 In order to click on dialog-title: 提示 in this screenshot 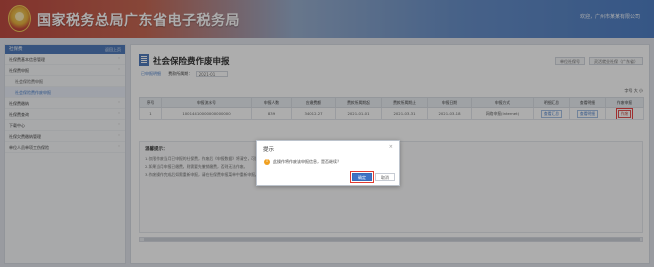, I will do `click(269, 150)`.